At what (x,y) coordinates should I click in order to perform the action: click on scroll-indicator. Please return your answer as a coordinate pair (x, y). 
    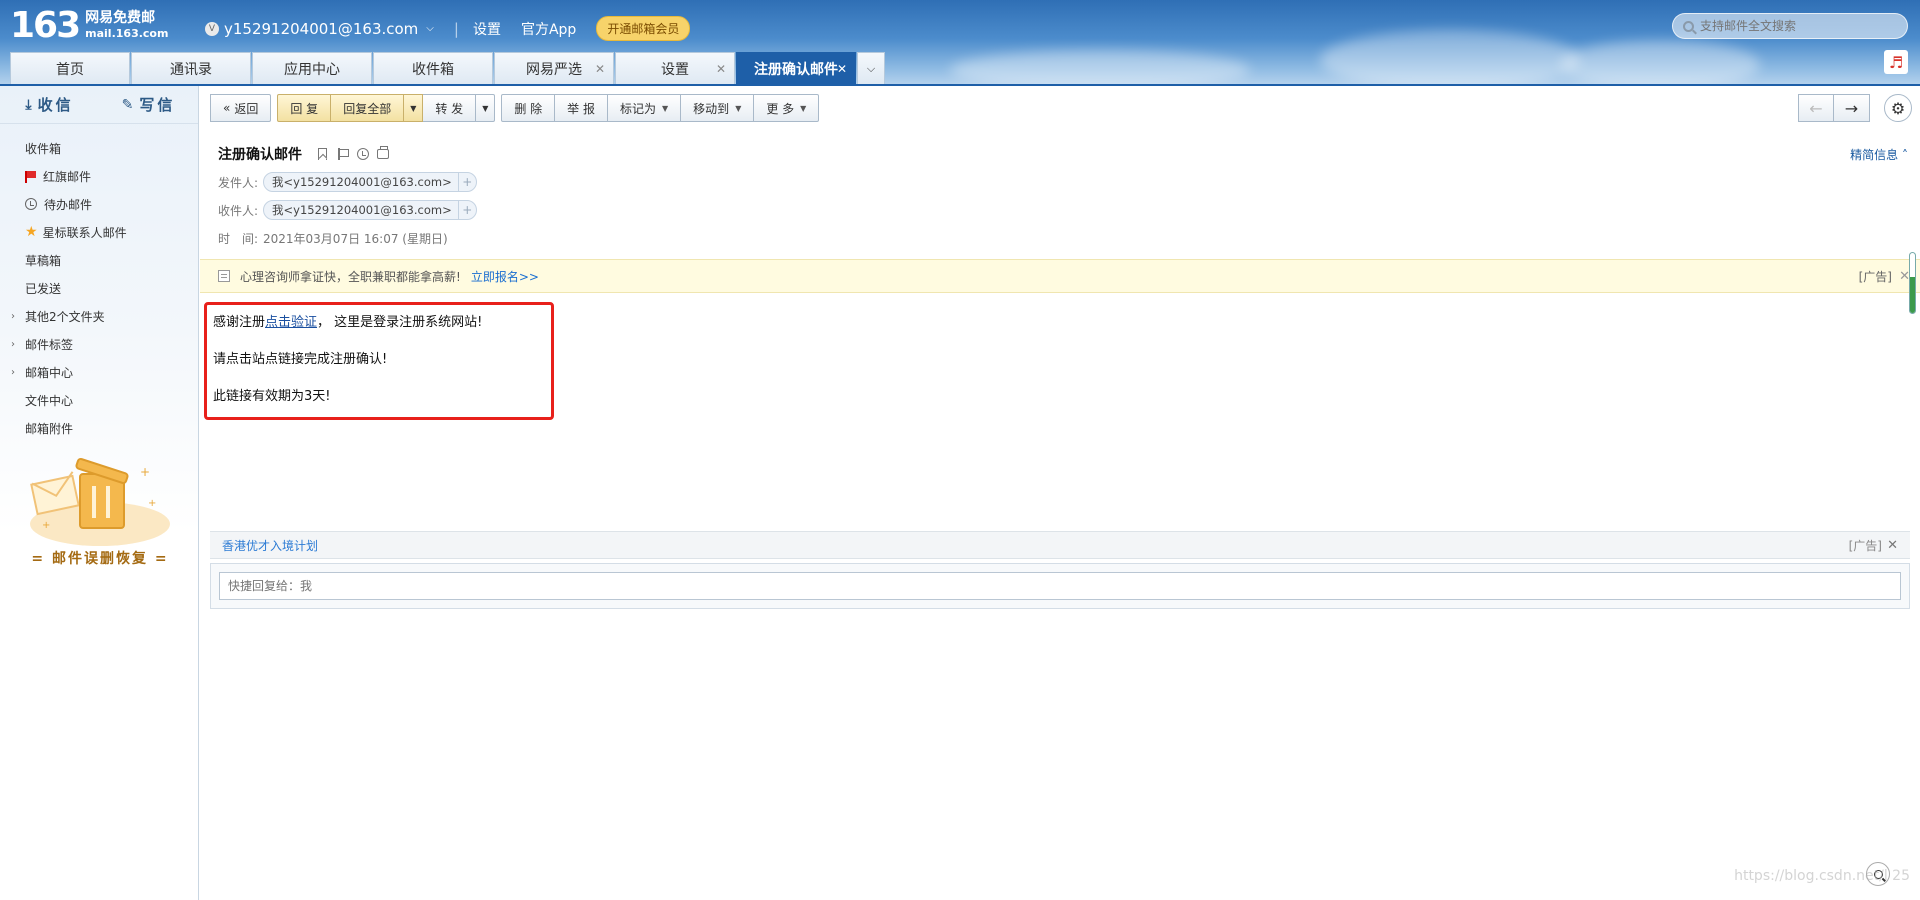
    Looking at the image, I should click on (1912, 283).